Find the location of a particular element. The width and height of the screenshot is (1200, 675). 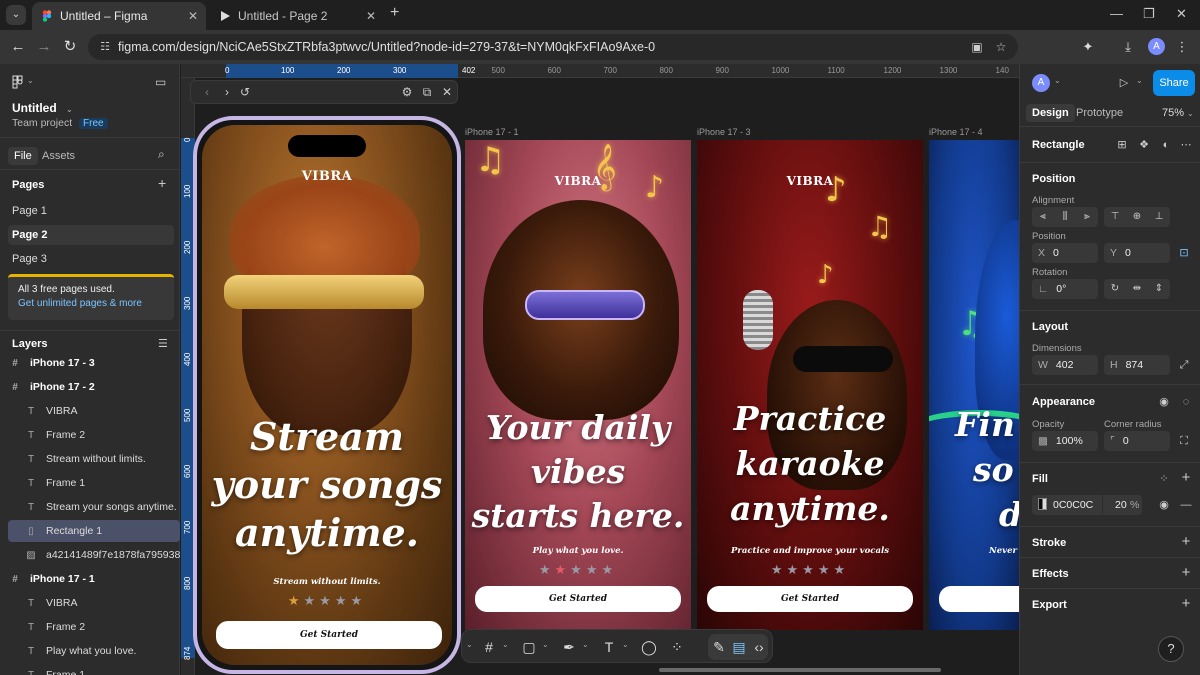

constraints-icon: ⊡ is located at coordinates (1184, 253).